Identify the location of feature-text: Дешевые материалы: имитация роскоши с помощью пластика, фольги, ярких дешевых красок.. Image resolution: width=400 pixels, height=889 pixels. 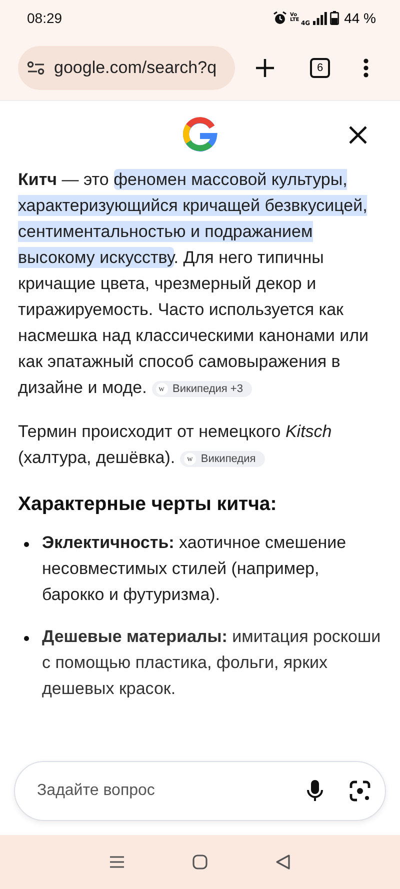
(212, 663).